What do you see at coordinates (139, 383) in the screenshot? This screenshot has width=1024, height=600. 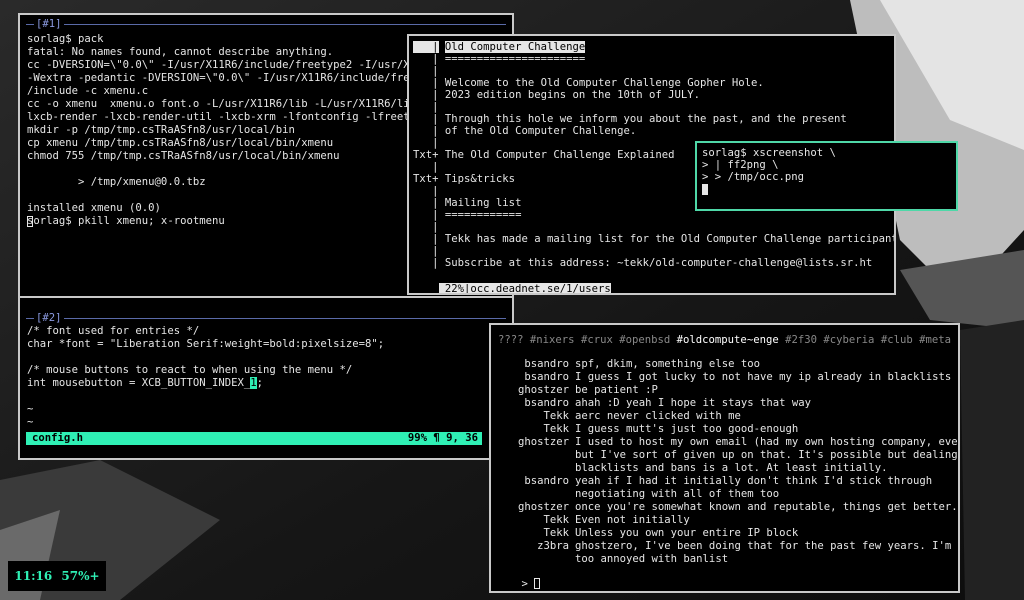 I see `editor-line-text: int mousebutton = XCB_BUTTON_INDEX_` at bounding box center [139, 383].